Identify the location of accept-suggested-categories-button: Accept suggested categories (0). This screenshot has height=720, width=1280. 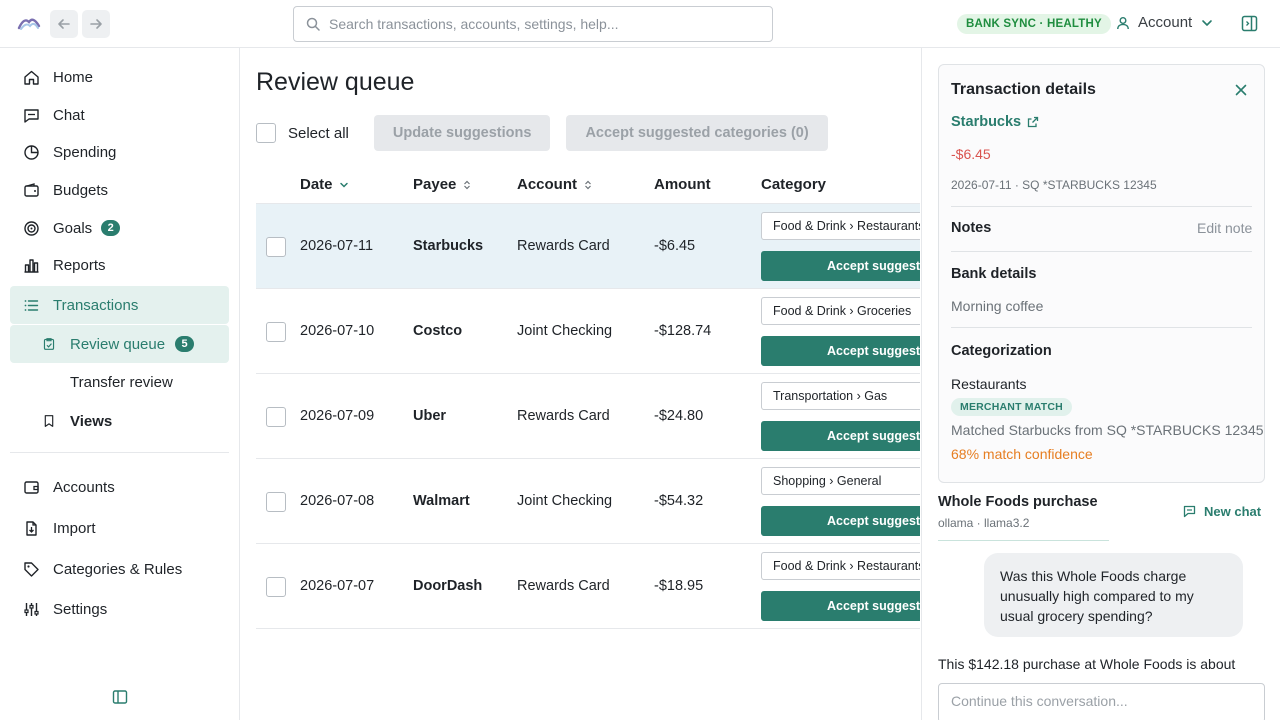
(697, 133).